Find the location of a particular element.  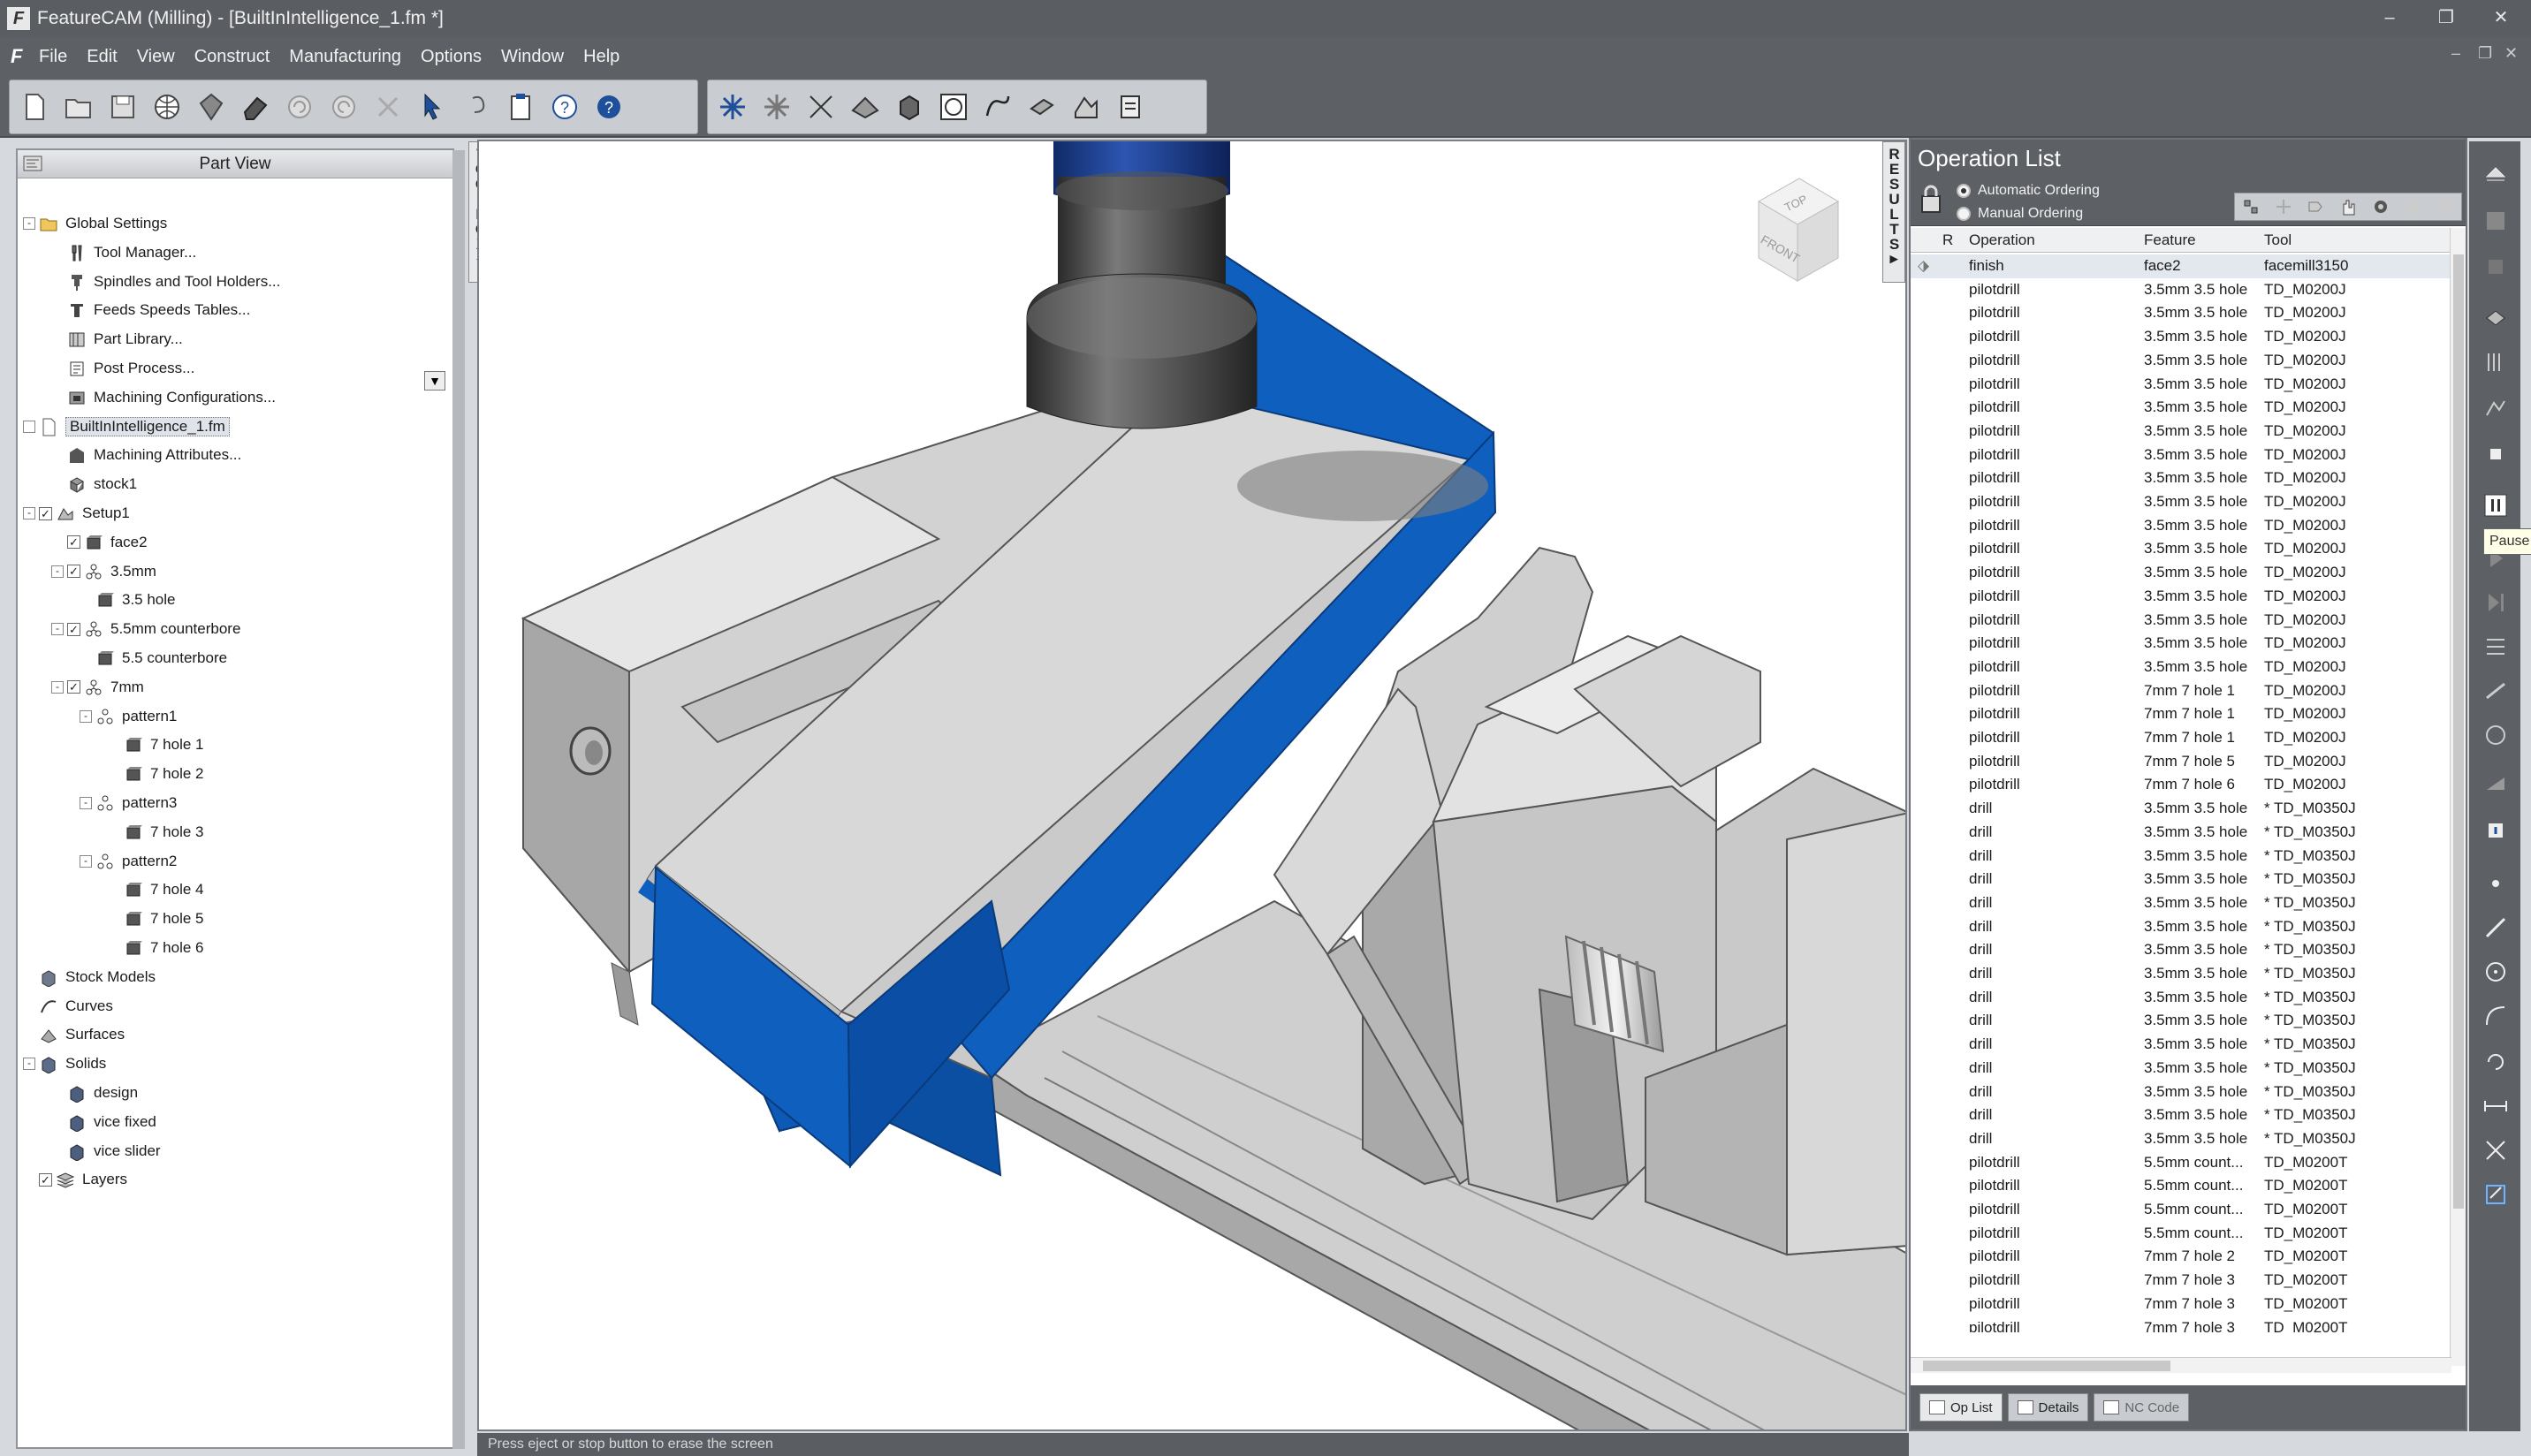

tab-details: Details is located at coordinates (2048, 1408).